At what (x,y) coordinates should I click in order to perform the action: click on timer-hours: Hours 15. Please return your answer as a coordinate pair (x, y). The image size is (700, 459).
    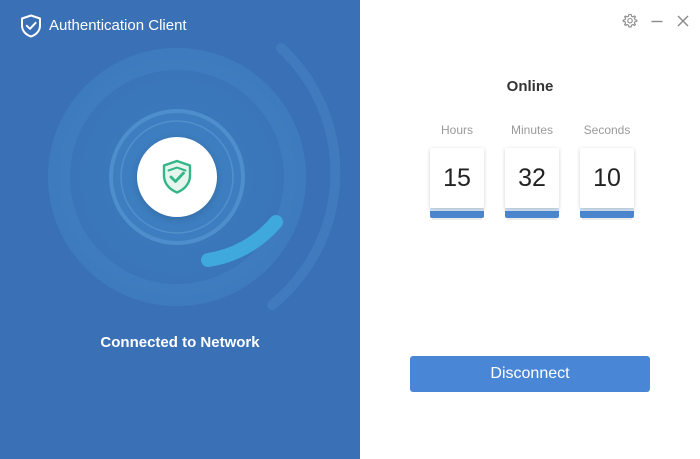
    Looking at the image, I should click on (457, 171).